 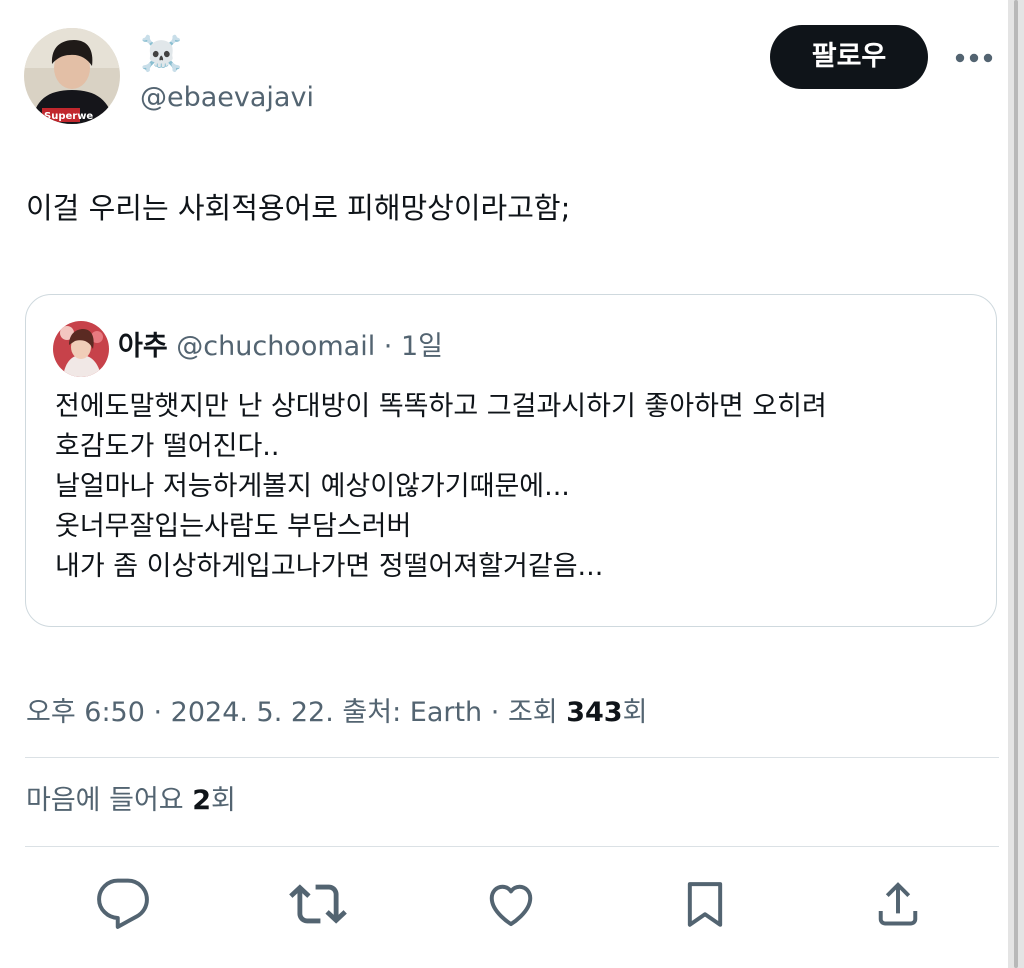 What do you see at coordinates (223, 800) in the screenshot?
I see `likes-suffix: 회` at bounding box center [223, 800].